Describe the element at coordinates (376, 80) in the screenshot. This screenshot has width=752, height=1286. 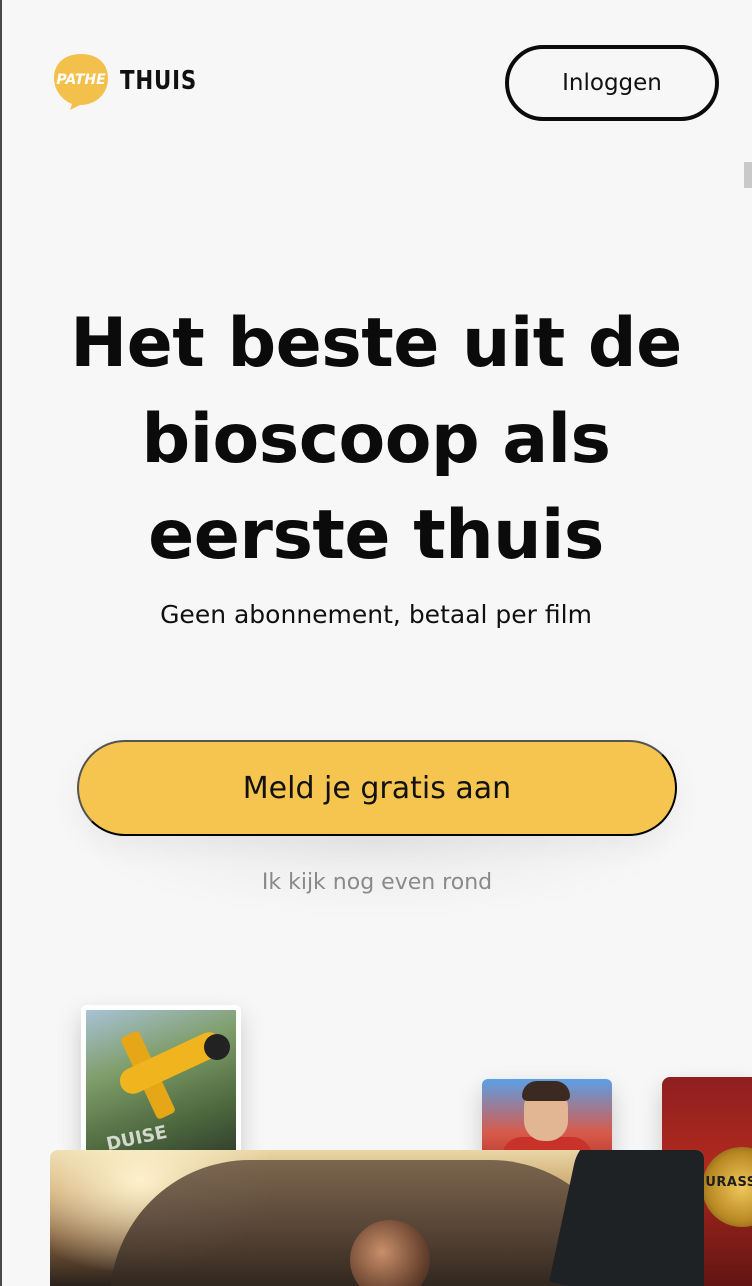
I see `site-header: PATHE THUIS Inloggen` at that location.